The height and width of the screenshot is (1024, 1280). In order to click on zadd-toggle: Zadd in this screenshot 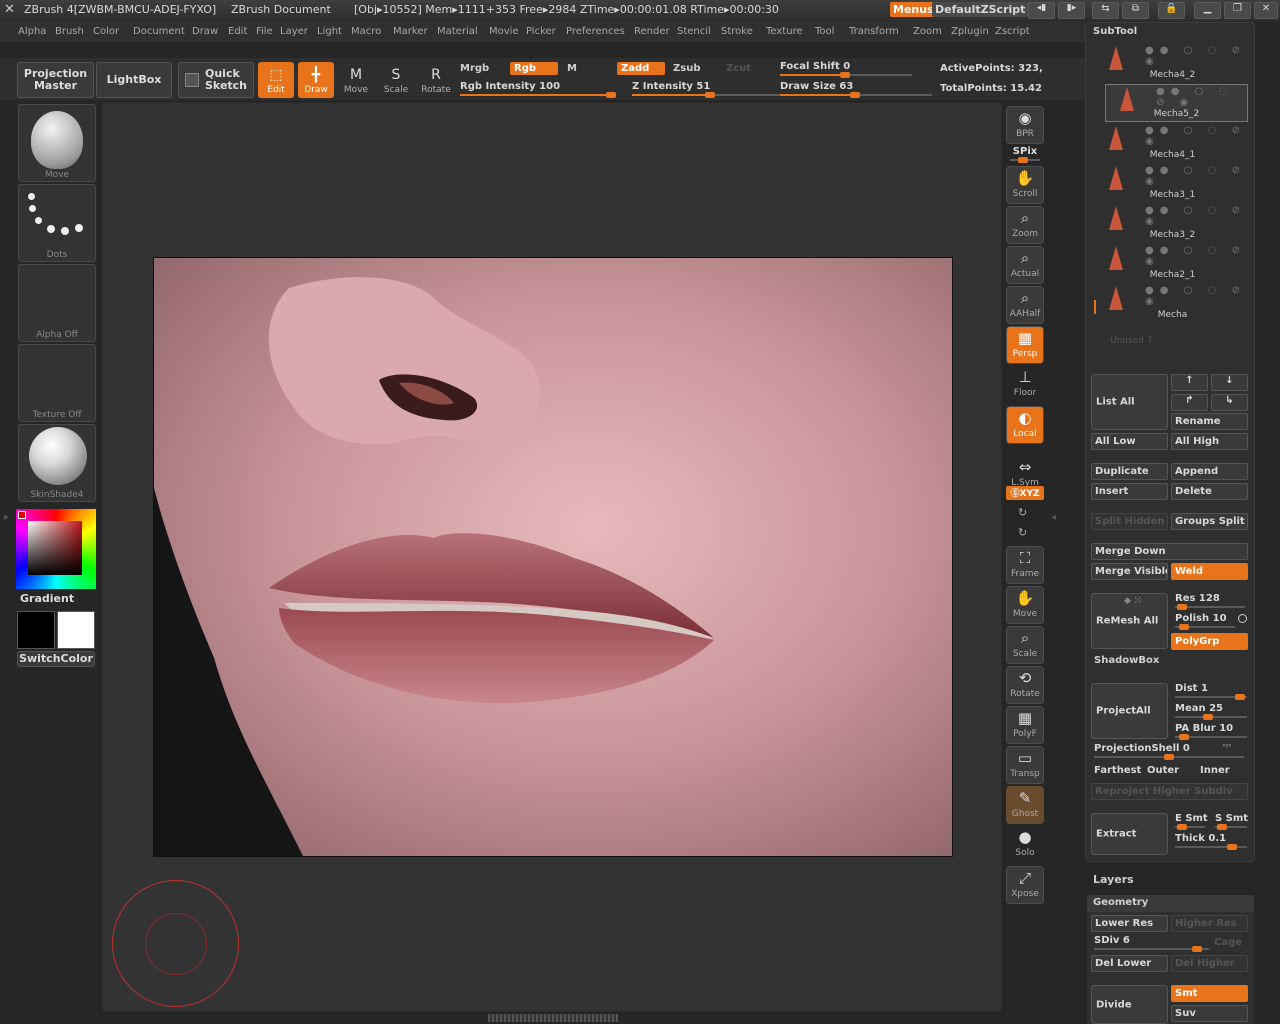, I will do `click(641, 68)`.